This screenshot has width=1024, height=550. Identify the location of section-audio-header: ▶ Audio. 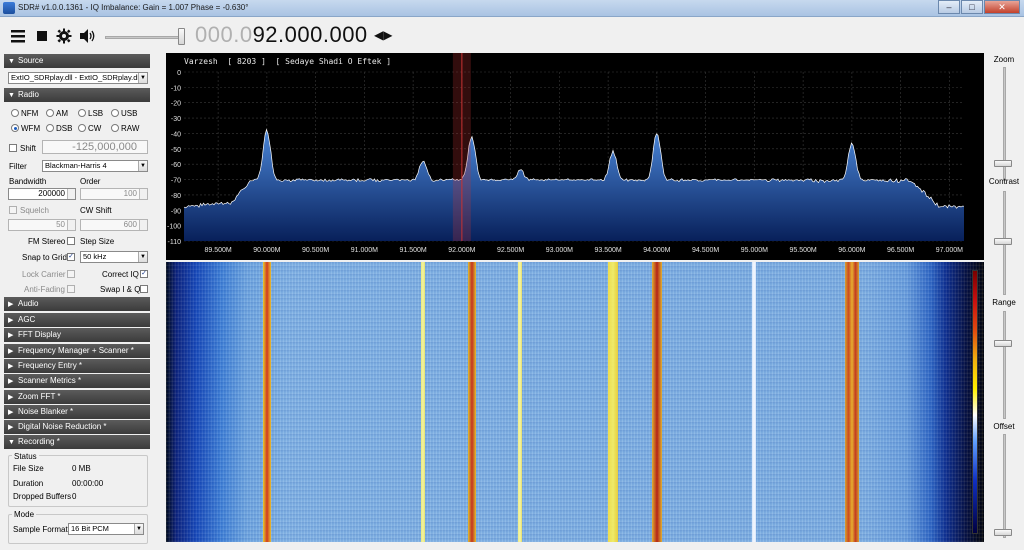
(77, 304).